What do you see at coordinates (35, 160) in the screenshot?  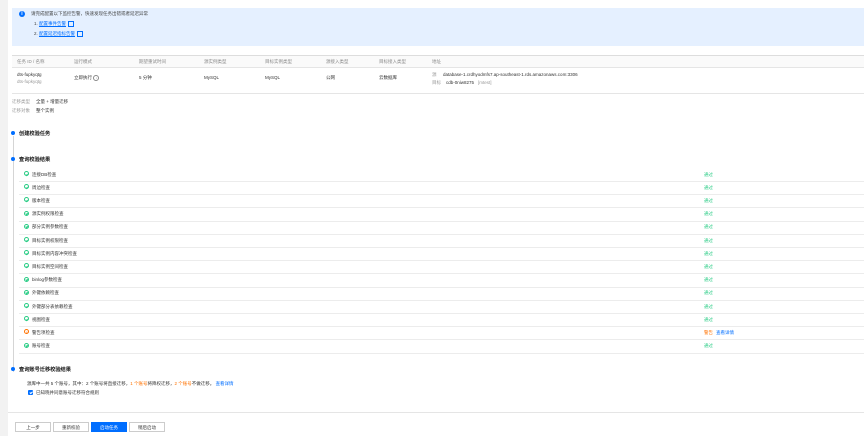 I see `check-result-title: 查询校验结果` at bounding box center [35, 160].